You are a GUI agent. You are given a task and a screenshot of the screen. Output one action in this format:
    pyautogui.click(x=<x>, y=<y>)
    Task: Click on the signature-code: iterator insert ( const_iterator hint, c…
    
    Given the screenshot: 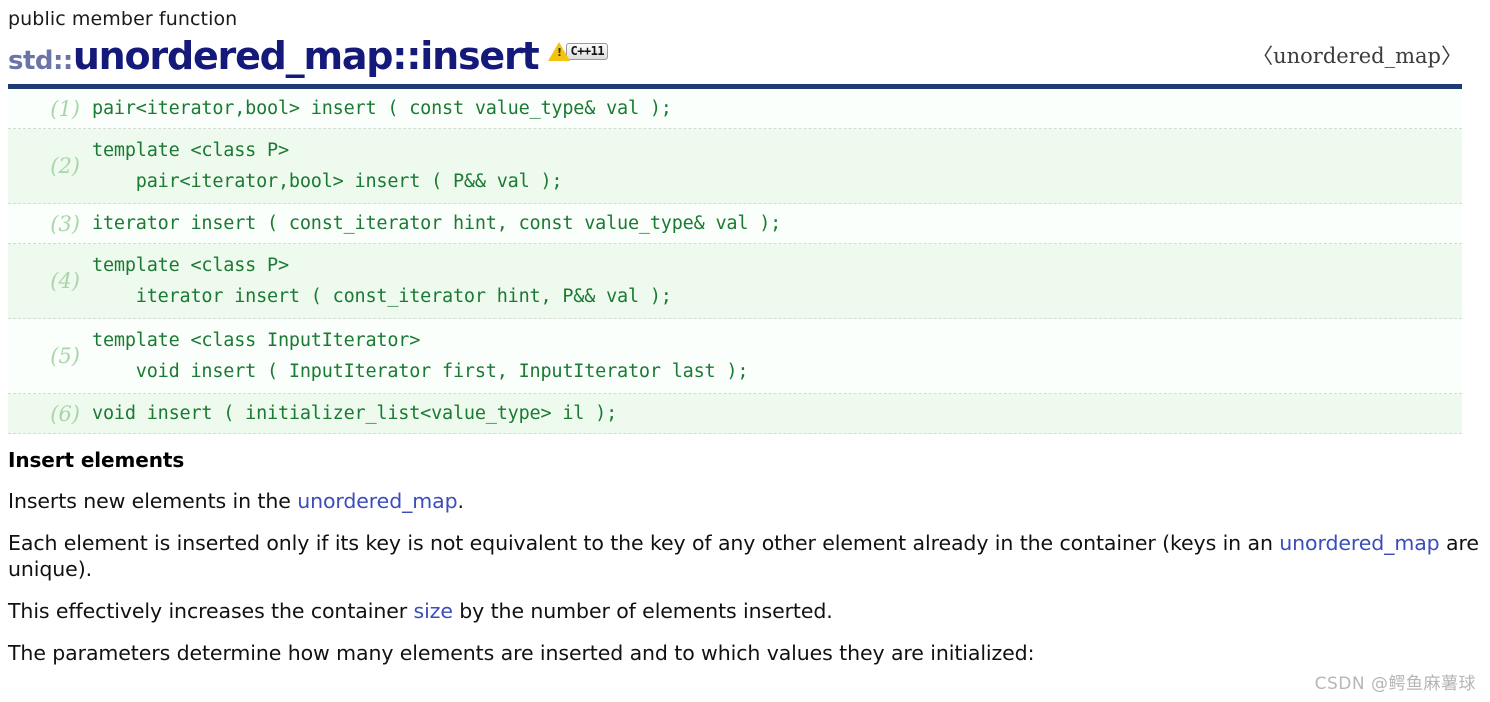 What is the action you would take?
    pyautogui.click(x=437, y=223)
    